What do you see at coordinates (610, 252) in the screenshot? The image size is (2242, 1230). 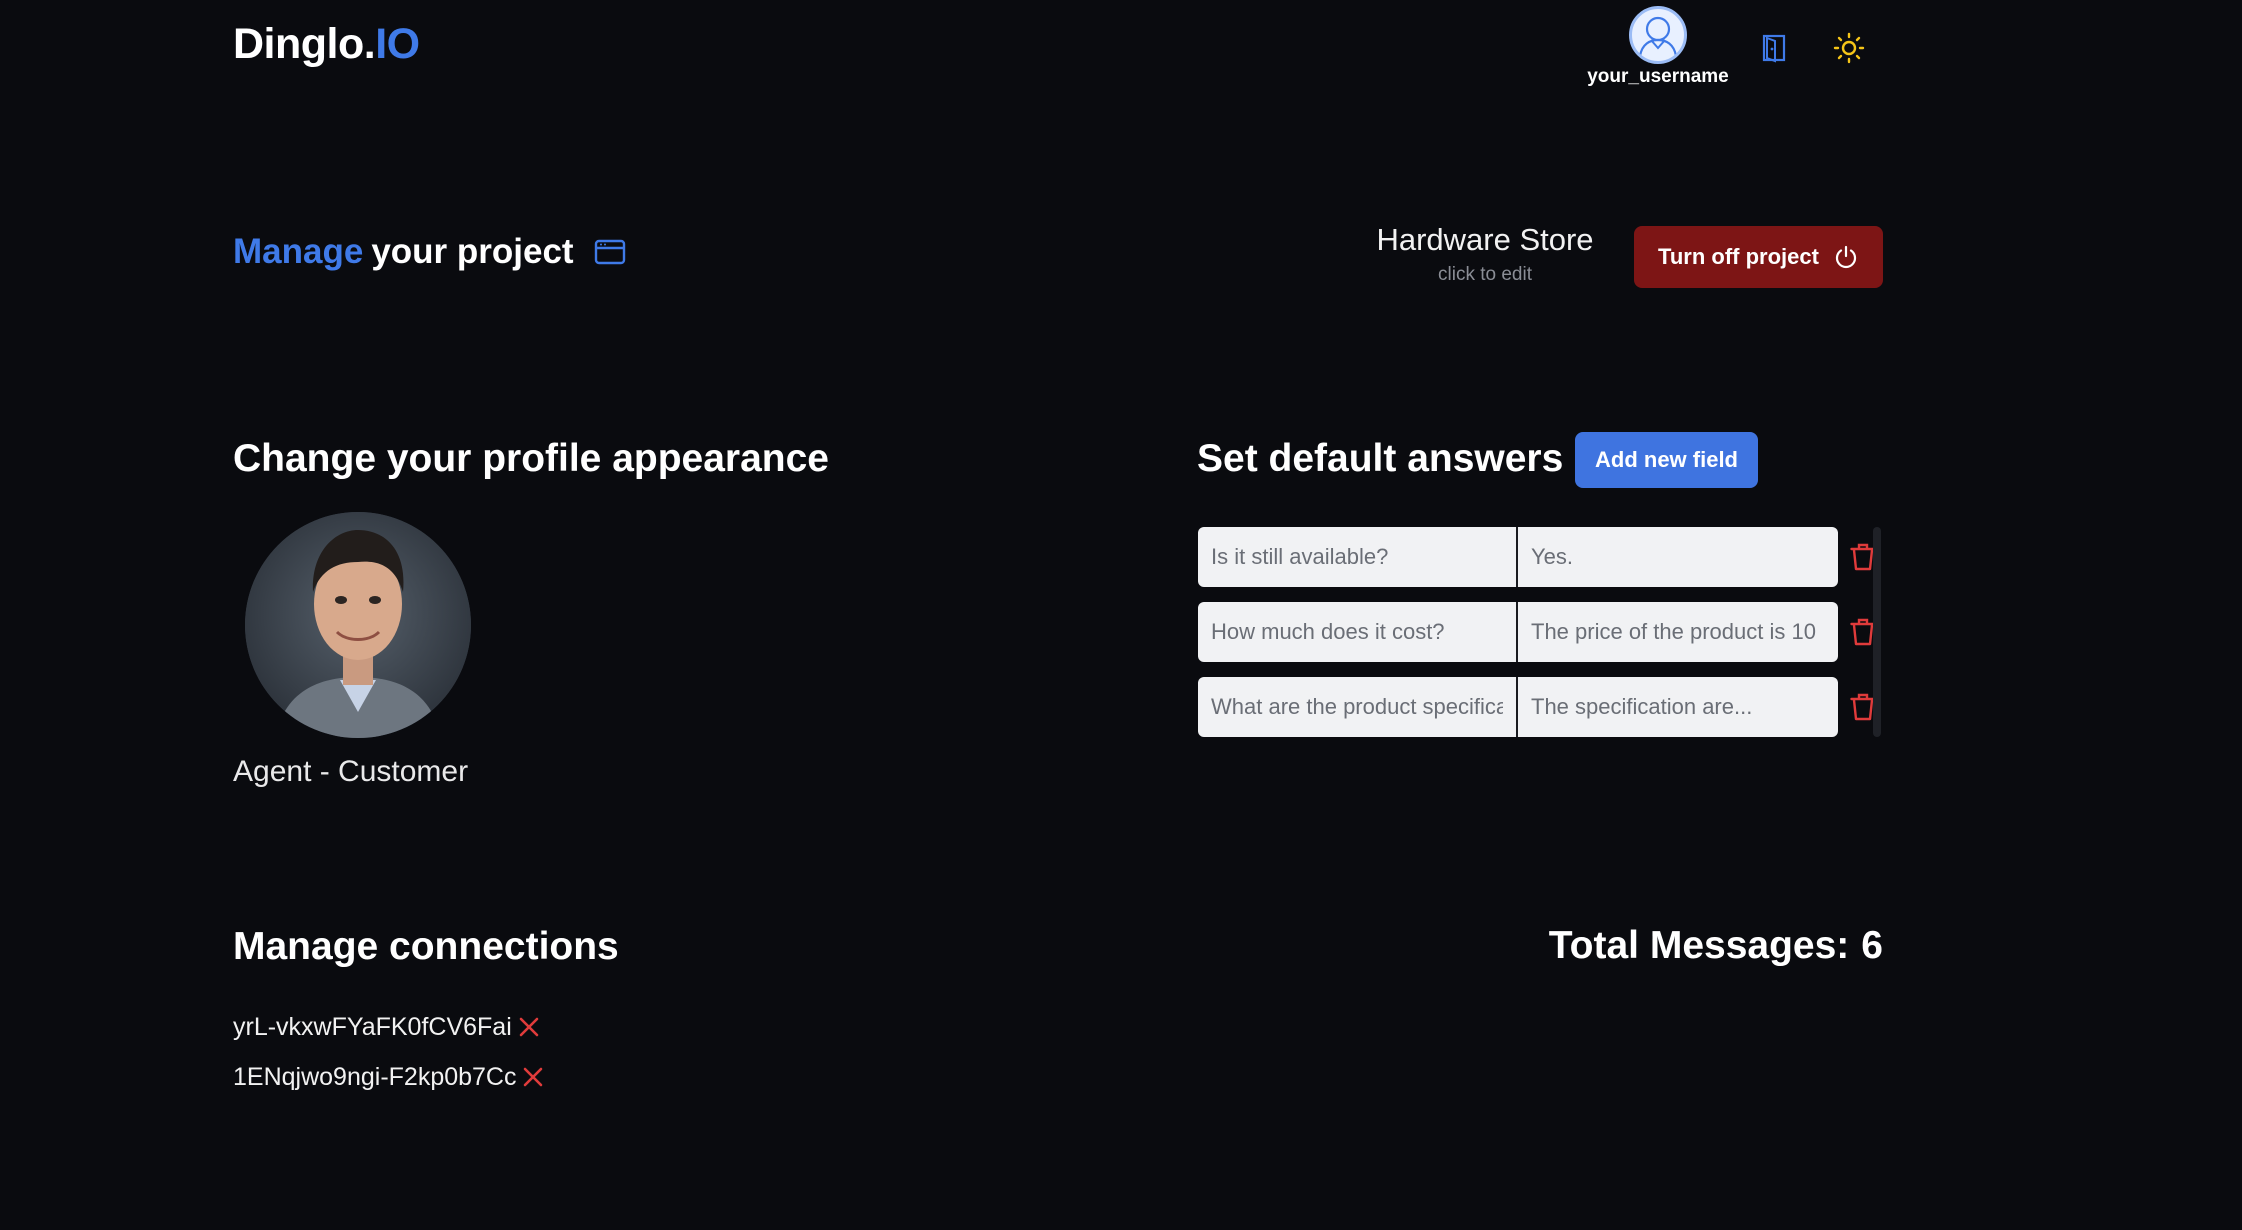 I see `window-icon` at bounding box center [610, 252].